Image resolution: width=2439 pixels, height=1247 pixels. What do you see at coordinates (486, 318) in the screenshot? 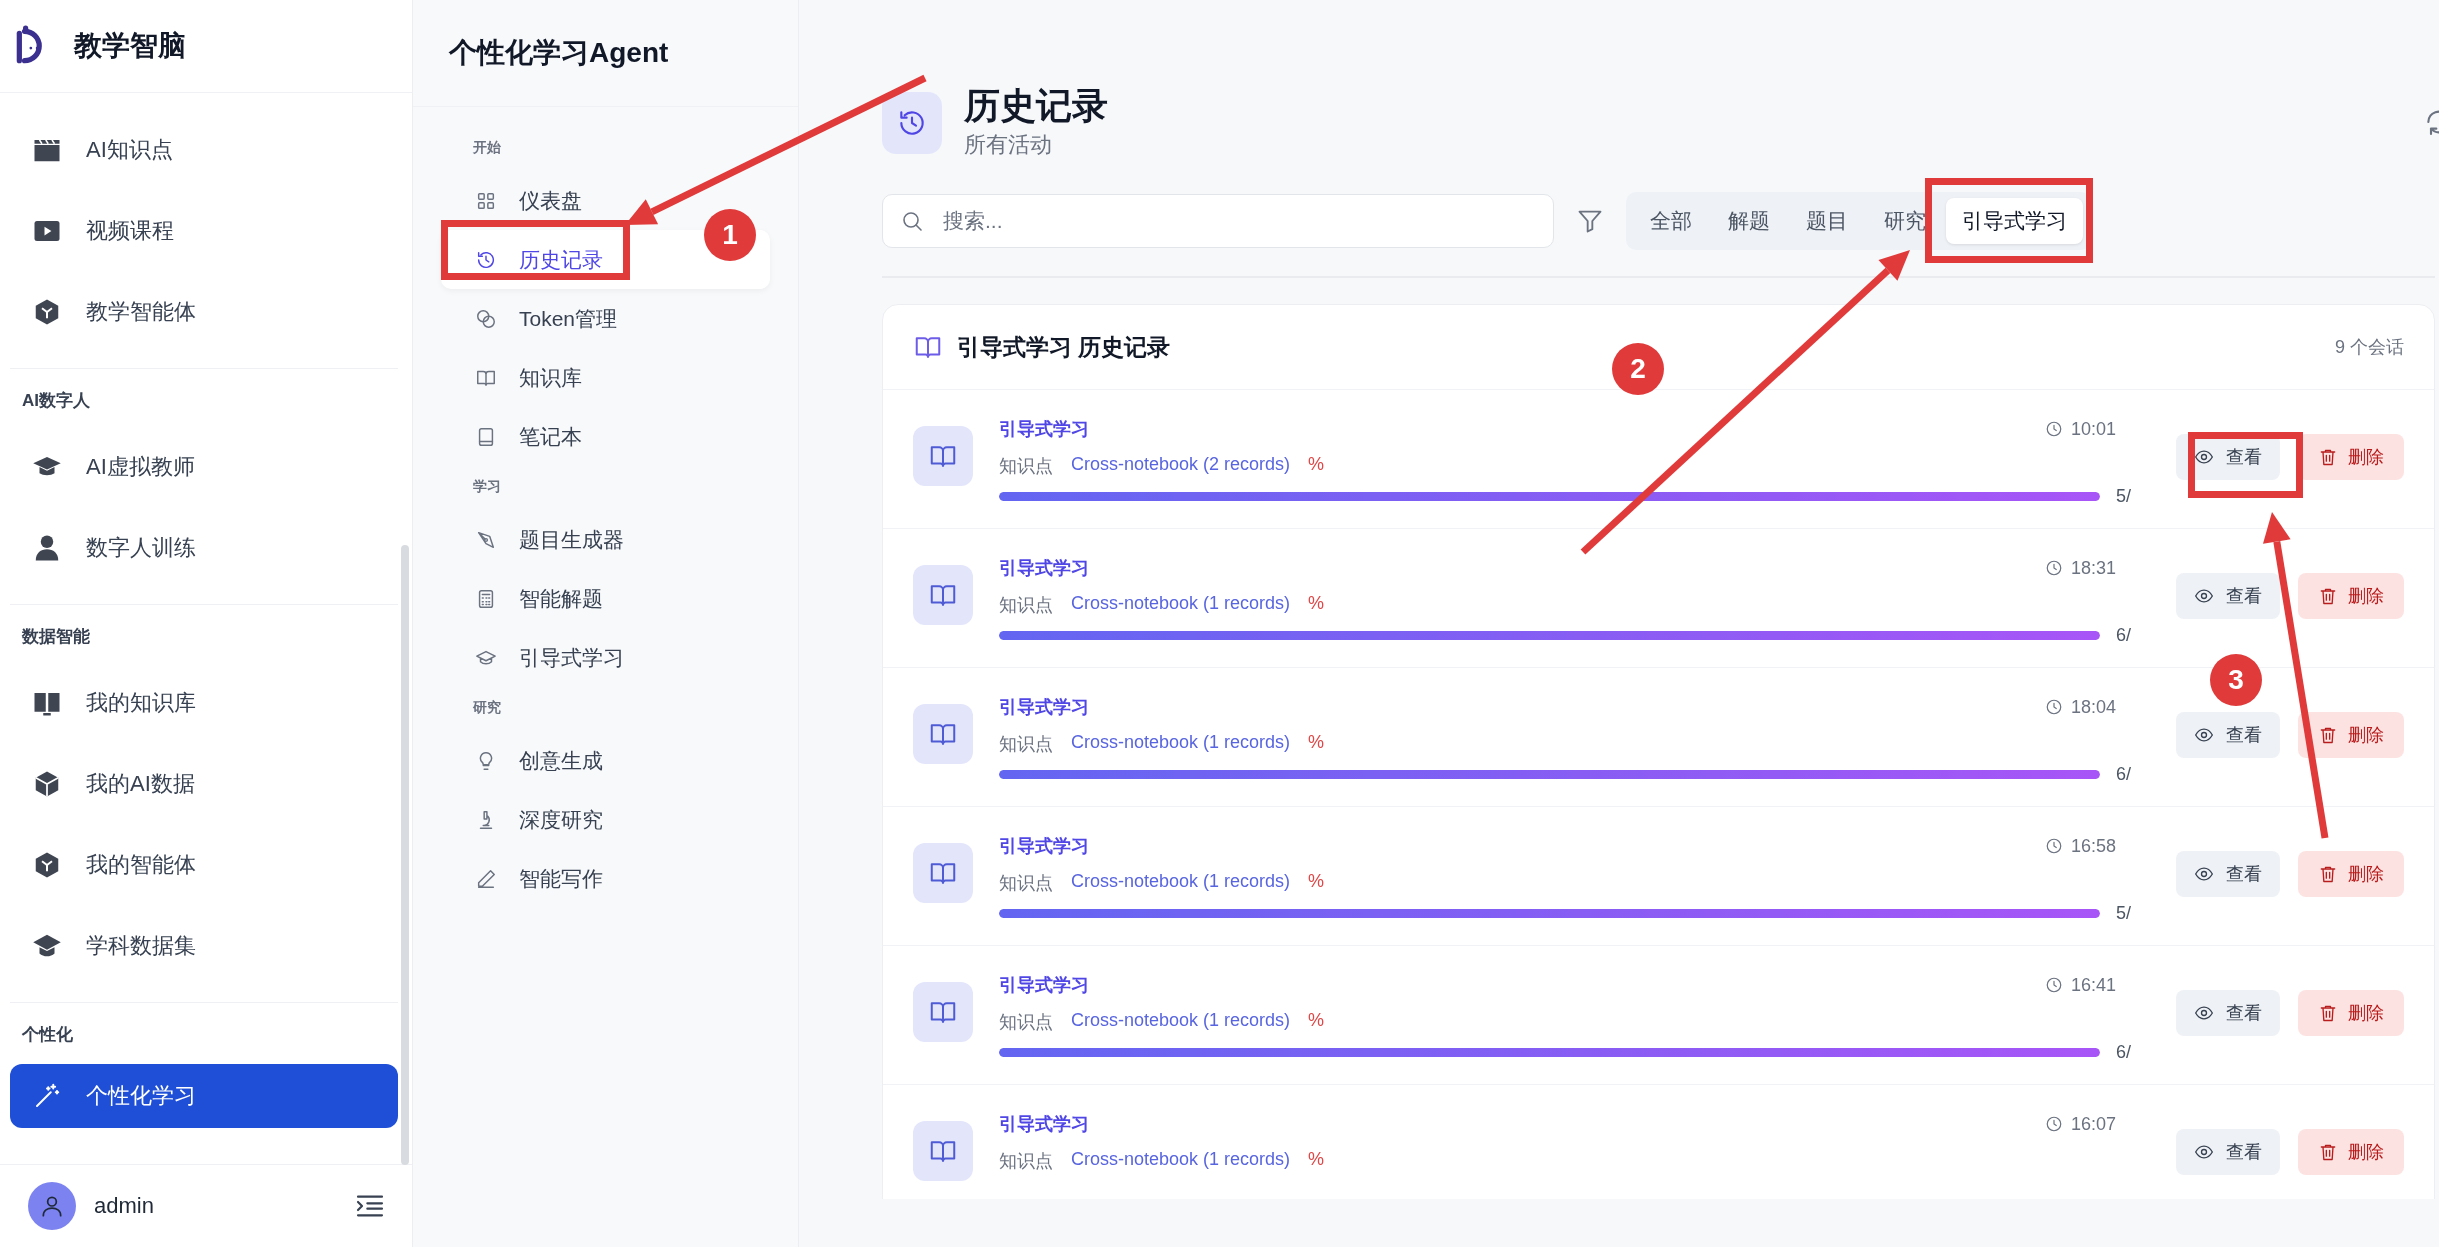
I see `coins-icon` at bounding box center [486, 318].